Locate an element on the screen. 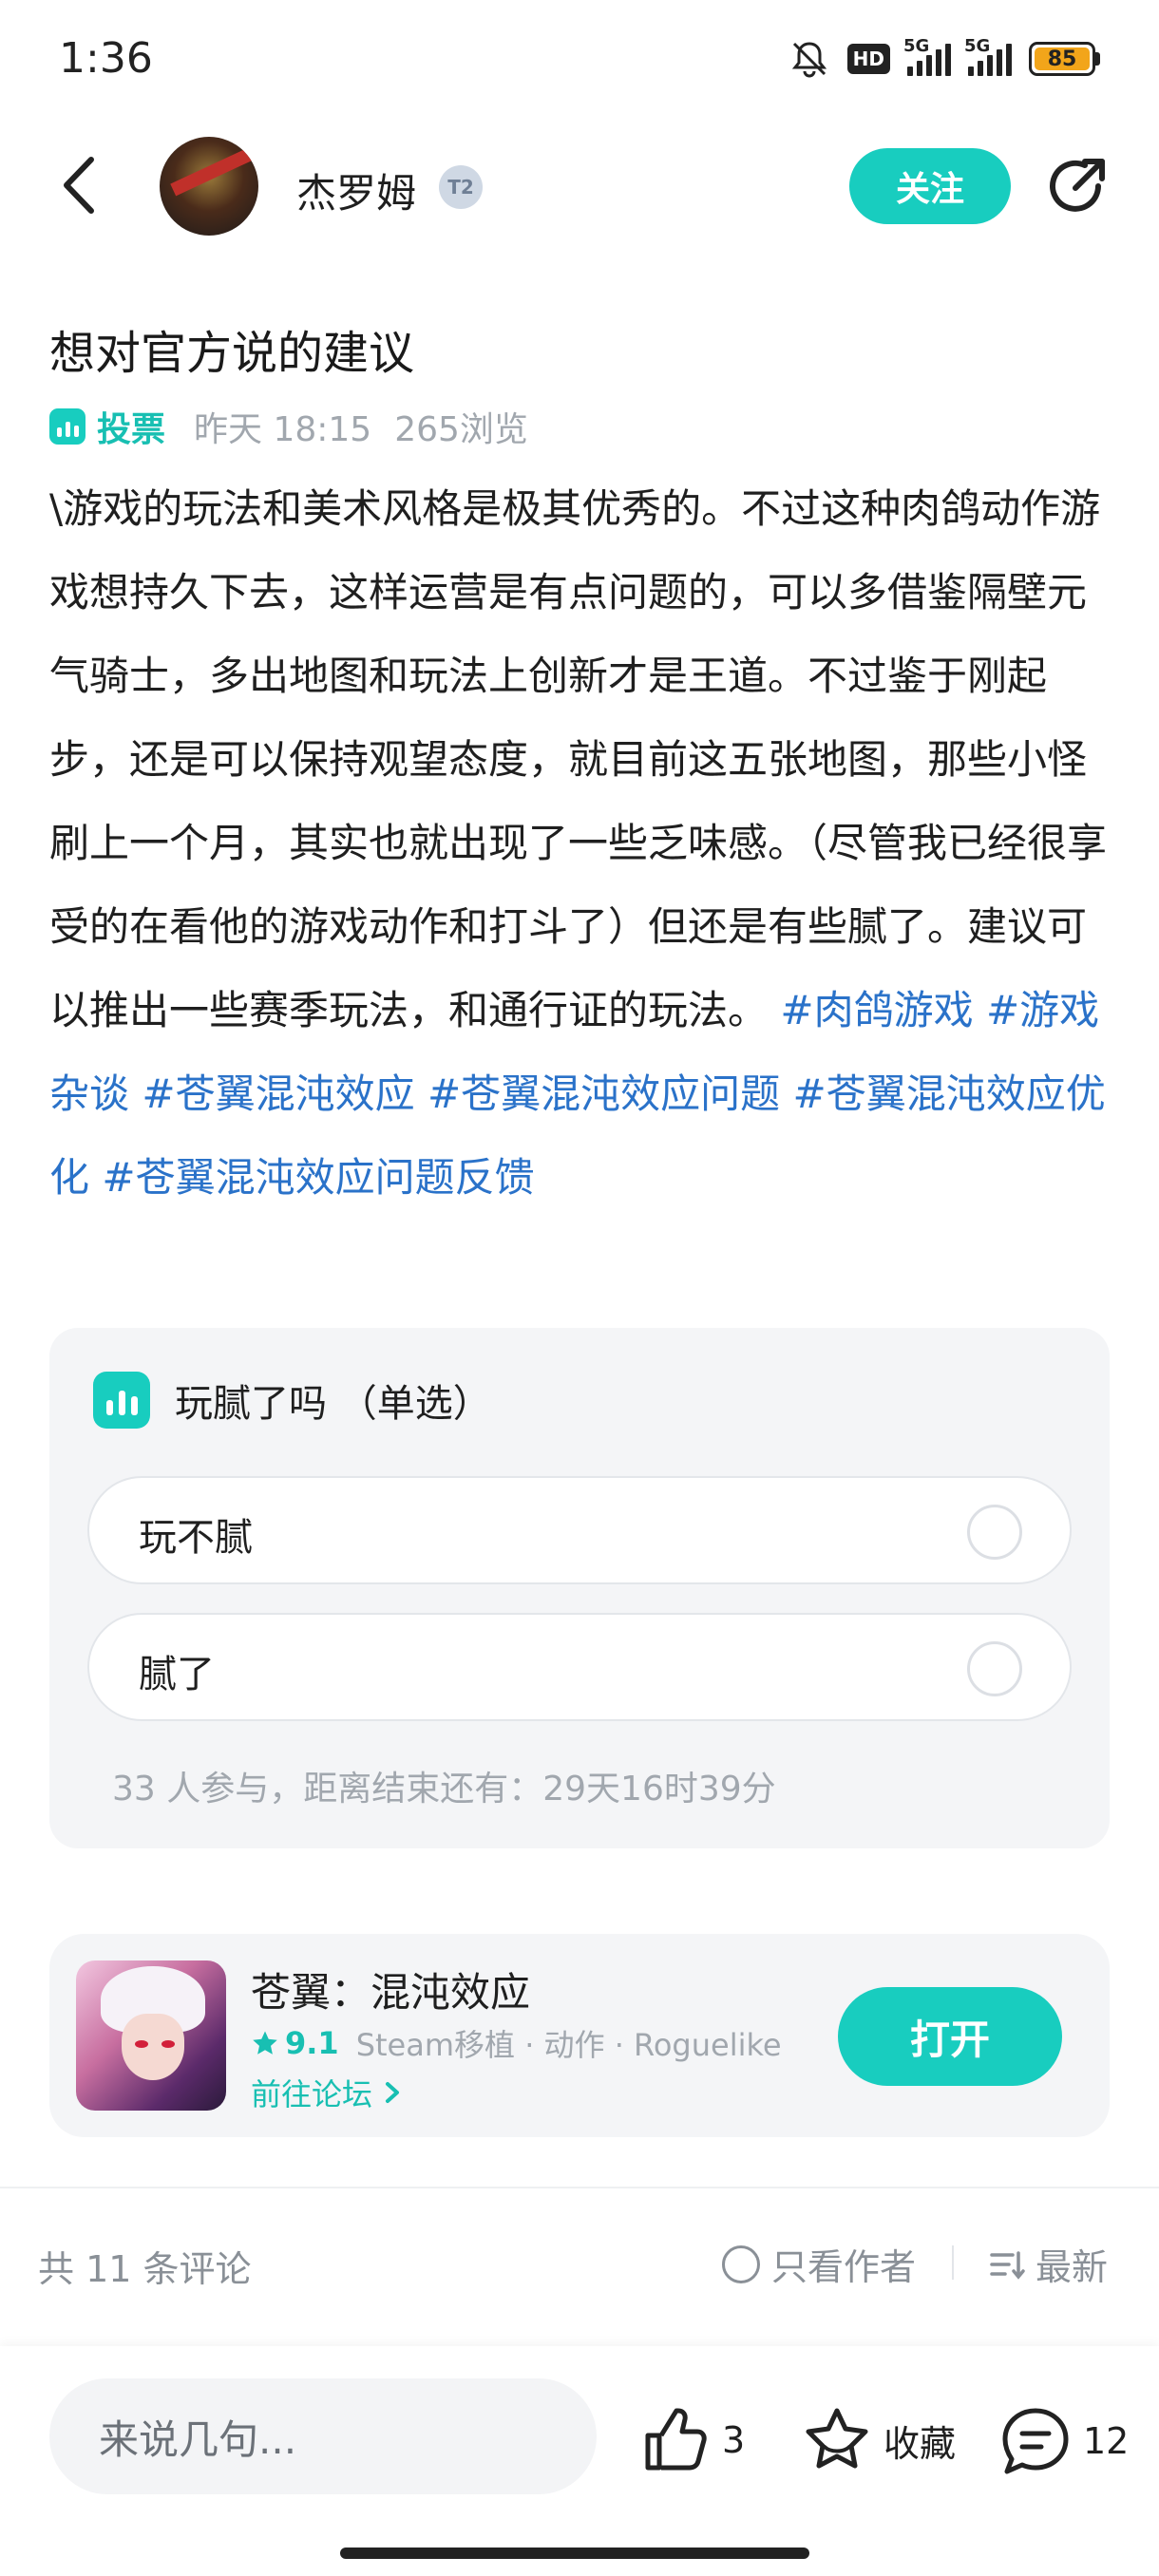 Image resolution: width=1159 pixels, height=2576 pixels. comments-bar: 共 11 条评论 只看作者 最新 is located at coordinates (579, 2261).